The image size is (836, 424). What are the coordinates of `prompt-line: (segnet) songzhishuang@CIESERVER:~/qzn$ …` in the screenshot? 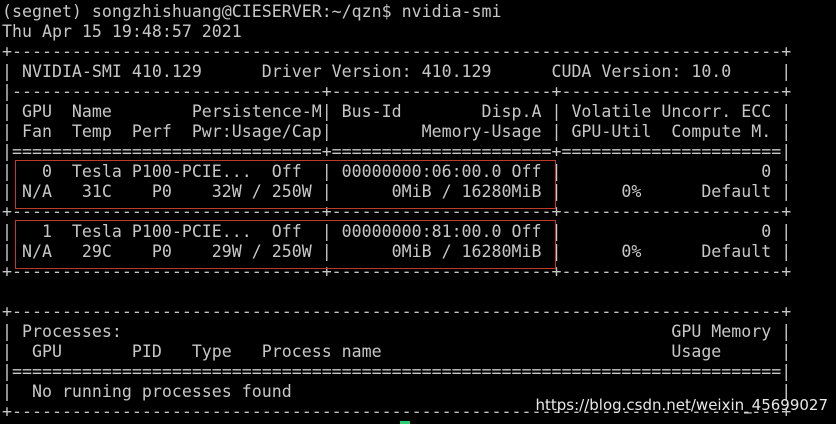 It's located at (252, 11).